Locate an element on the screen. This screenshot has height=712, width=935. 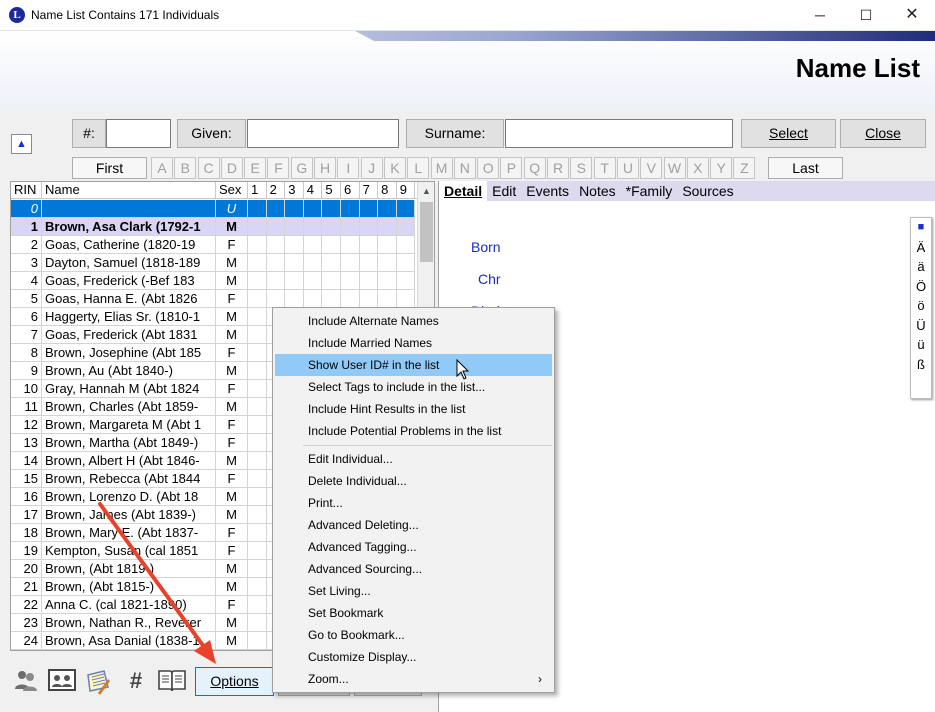
last-button: Last is located at coordinates (805, 168).